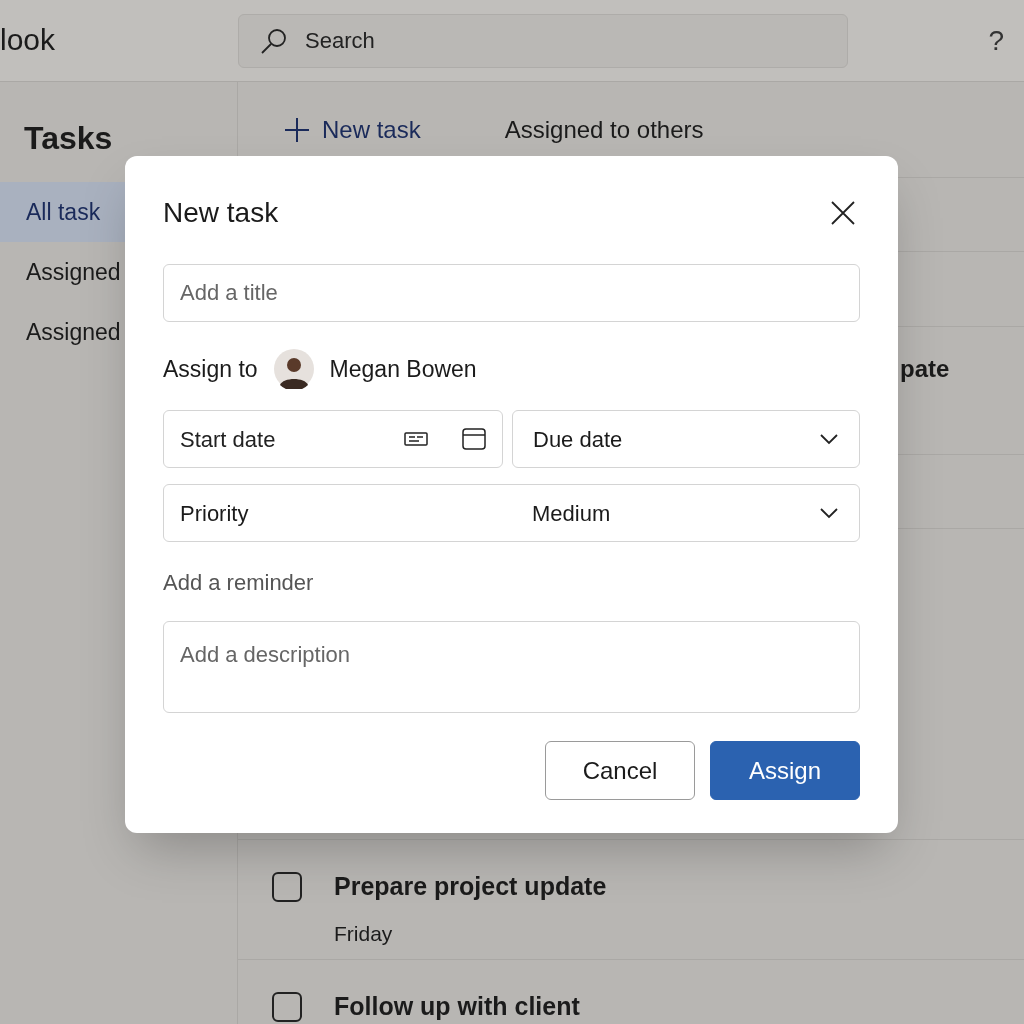 Image resolution: width=1024 pixels, height=1024 pixels. What do you see at coordinates (511, 667) in the screenshot?
I see `description-field: Add a description` at bounding box center [511, 667].